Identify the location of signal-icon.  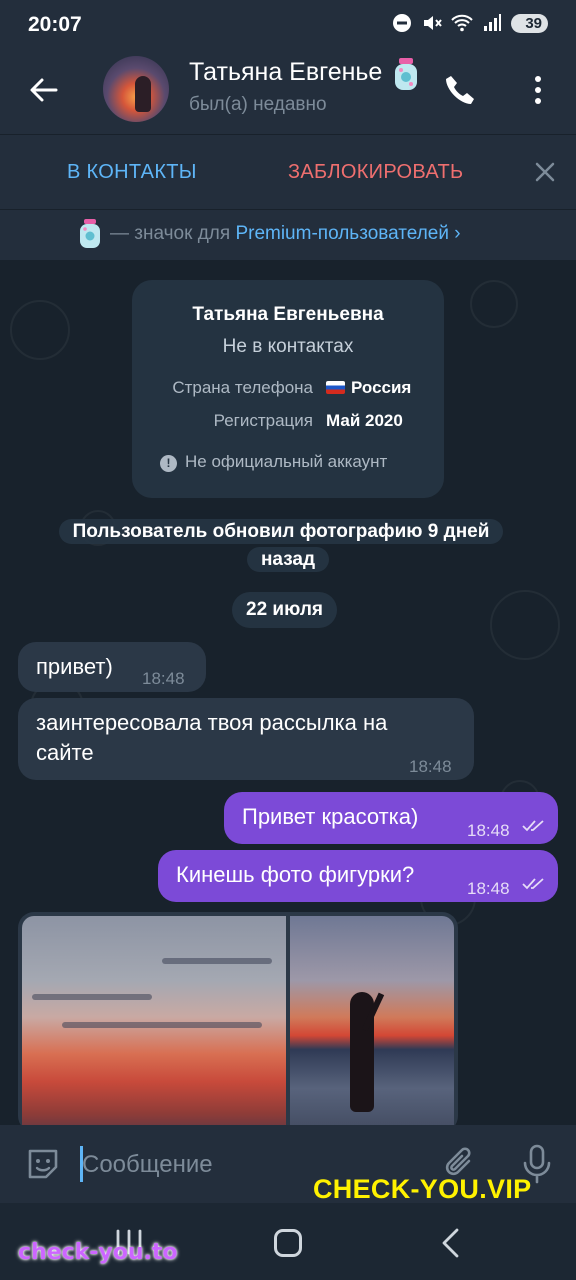
(493, 22).